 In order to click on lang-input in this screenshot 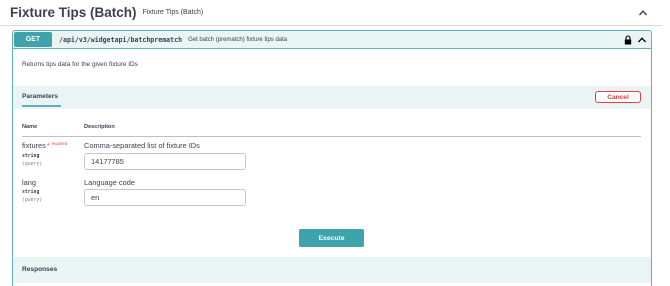, I will do `click(165, 197)`.